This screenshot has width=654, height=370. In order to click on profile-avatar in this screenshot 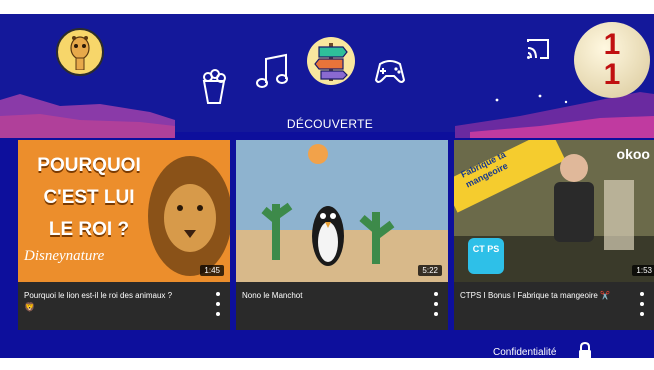, I will do `click(80, 52)`.